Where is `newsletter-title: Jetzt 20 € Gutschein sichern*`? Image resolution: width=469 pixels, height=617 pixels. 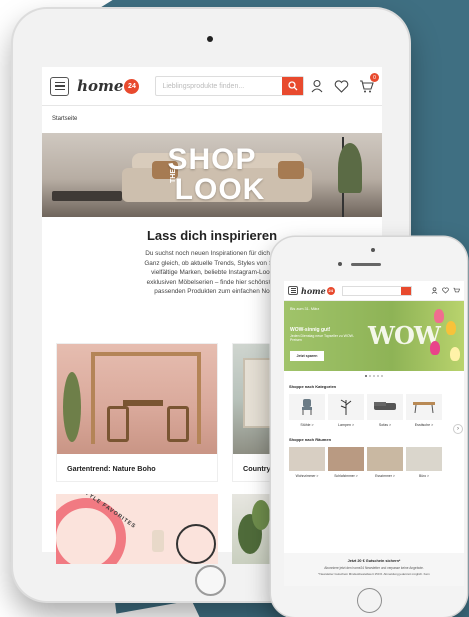 newsletter-title: Jetzt 20 € Gutschein sichern* is located at coordinates (374, 561).